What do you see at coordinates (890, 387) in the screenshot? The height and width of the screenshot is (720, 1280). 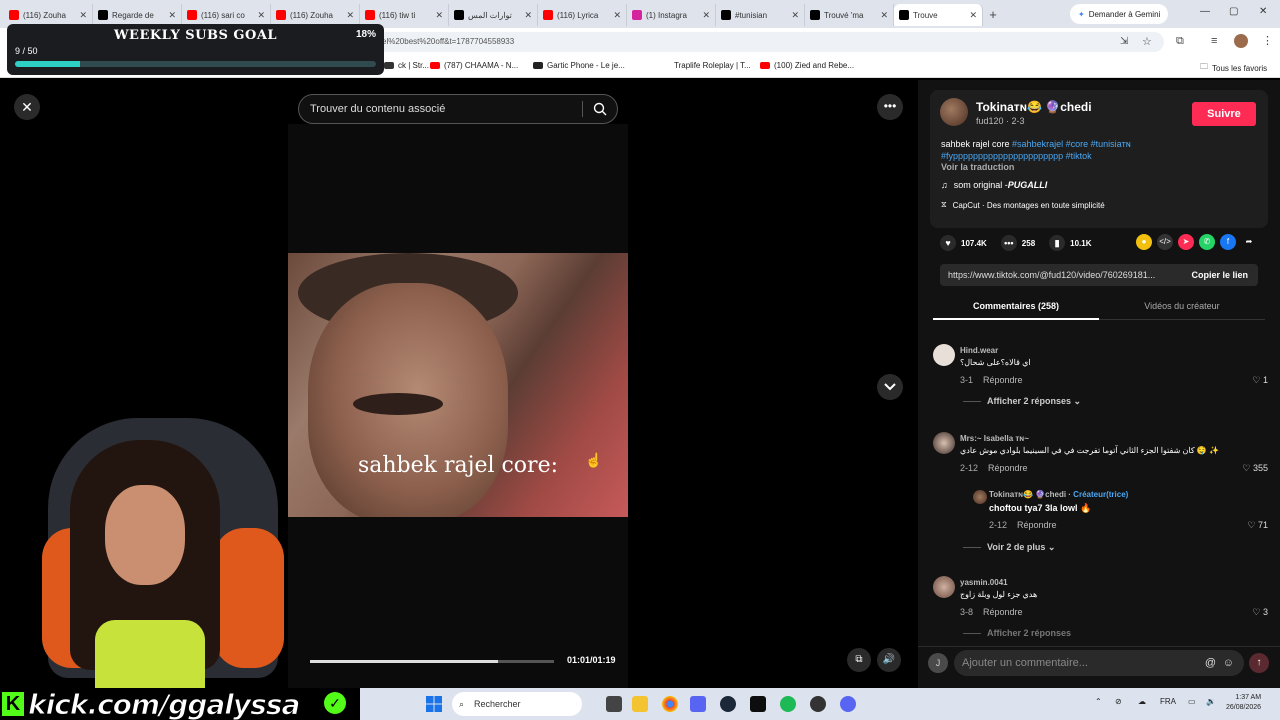 I see `next-video-button` at bounding box center [890, 387].